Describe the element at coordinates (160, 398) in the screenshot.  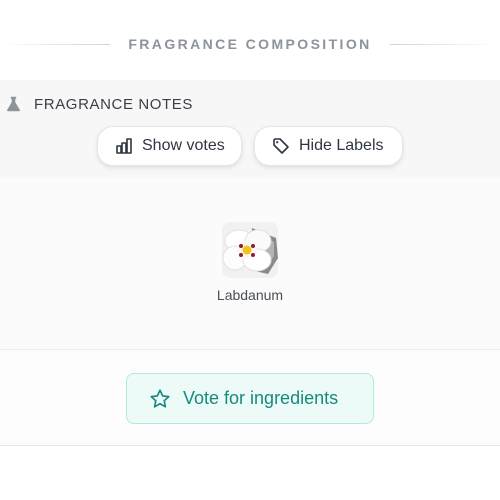
I see `star-icon` at that location.